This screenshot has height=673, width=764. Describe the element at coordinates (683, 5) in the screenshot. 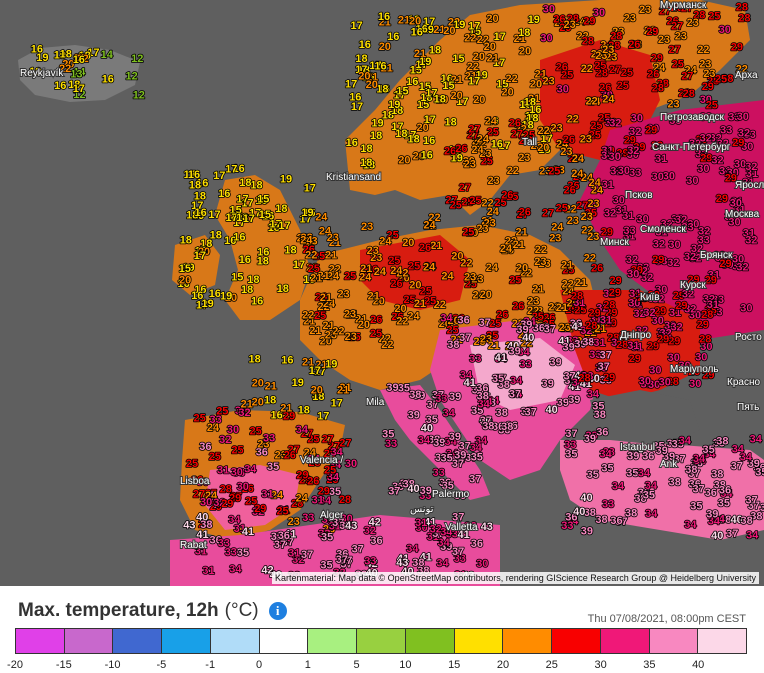

I see `city-label: Мурманск` at that location.